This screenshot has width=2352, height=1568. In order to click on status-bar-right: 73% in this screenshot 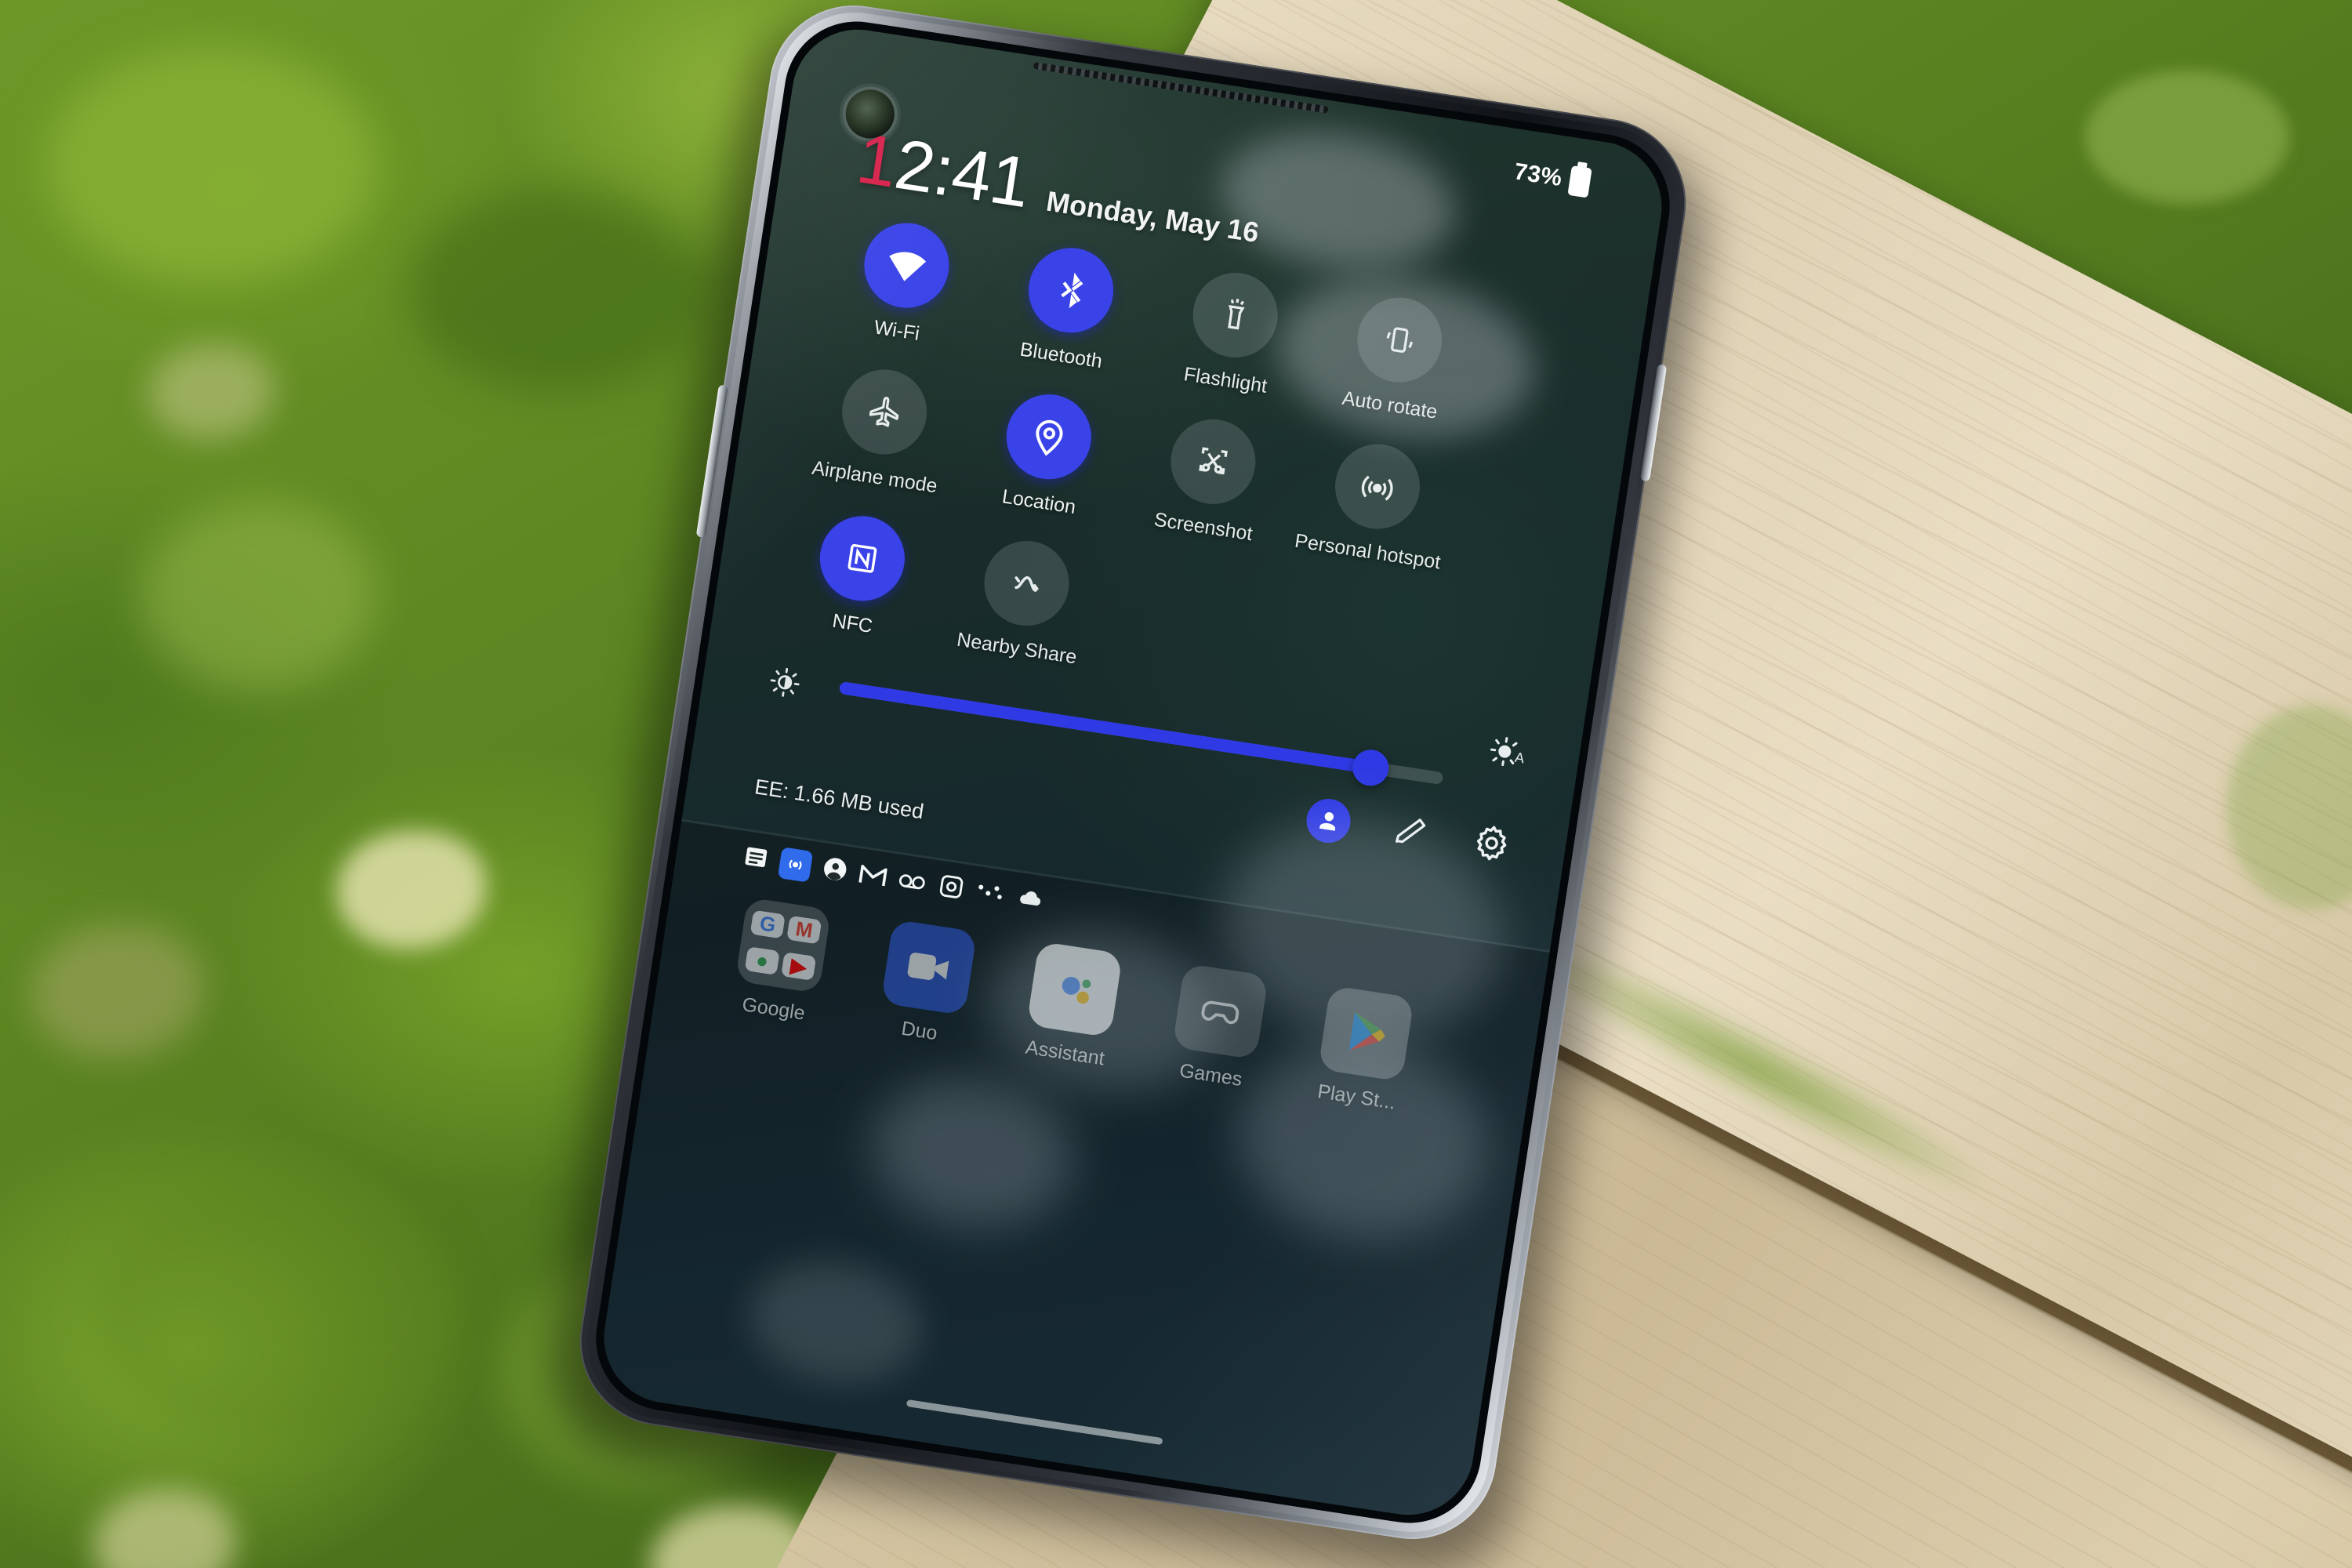, I will do `click(1552, 177)`.